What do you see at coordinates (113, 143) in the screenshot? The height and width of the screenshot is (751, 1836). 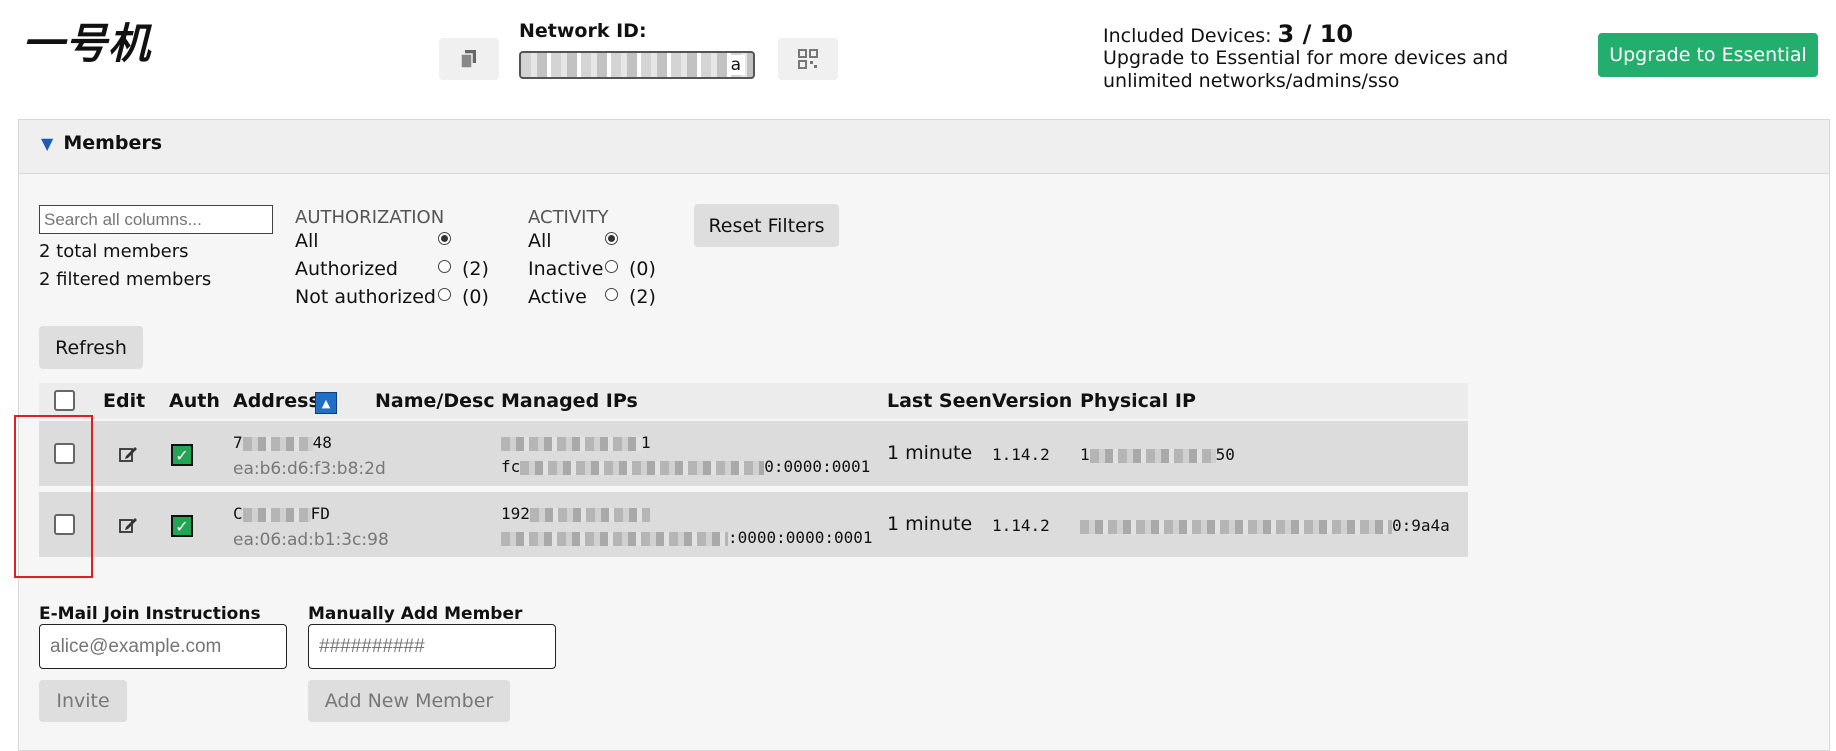 I see `members-section-title: Members` at bounding box center [113, 143].